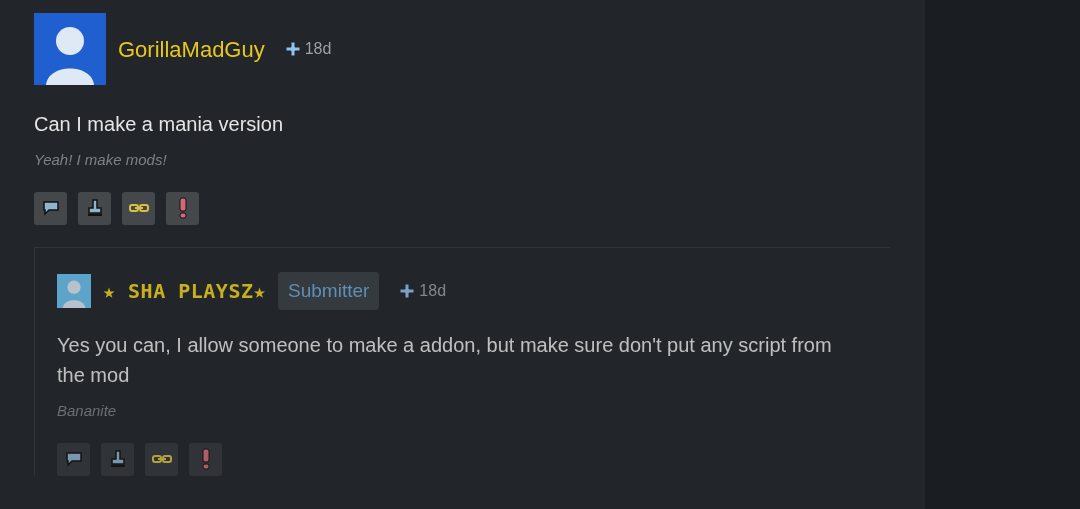 This screenshot has height=509, width=1080. Describe the element at coordinates (445, 360) in the screenshot. I see `comment-text: Yes you can, I allow someone to make a addon, but make sure don't put any script from the mod` at that location.